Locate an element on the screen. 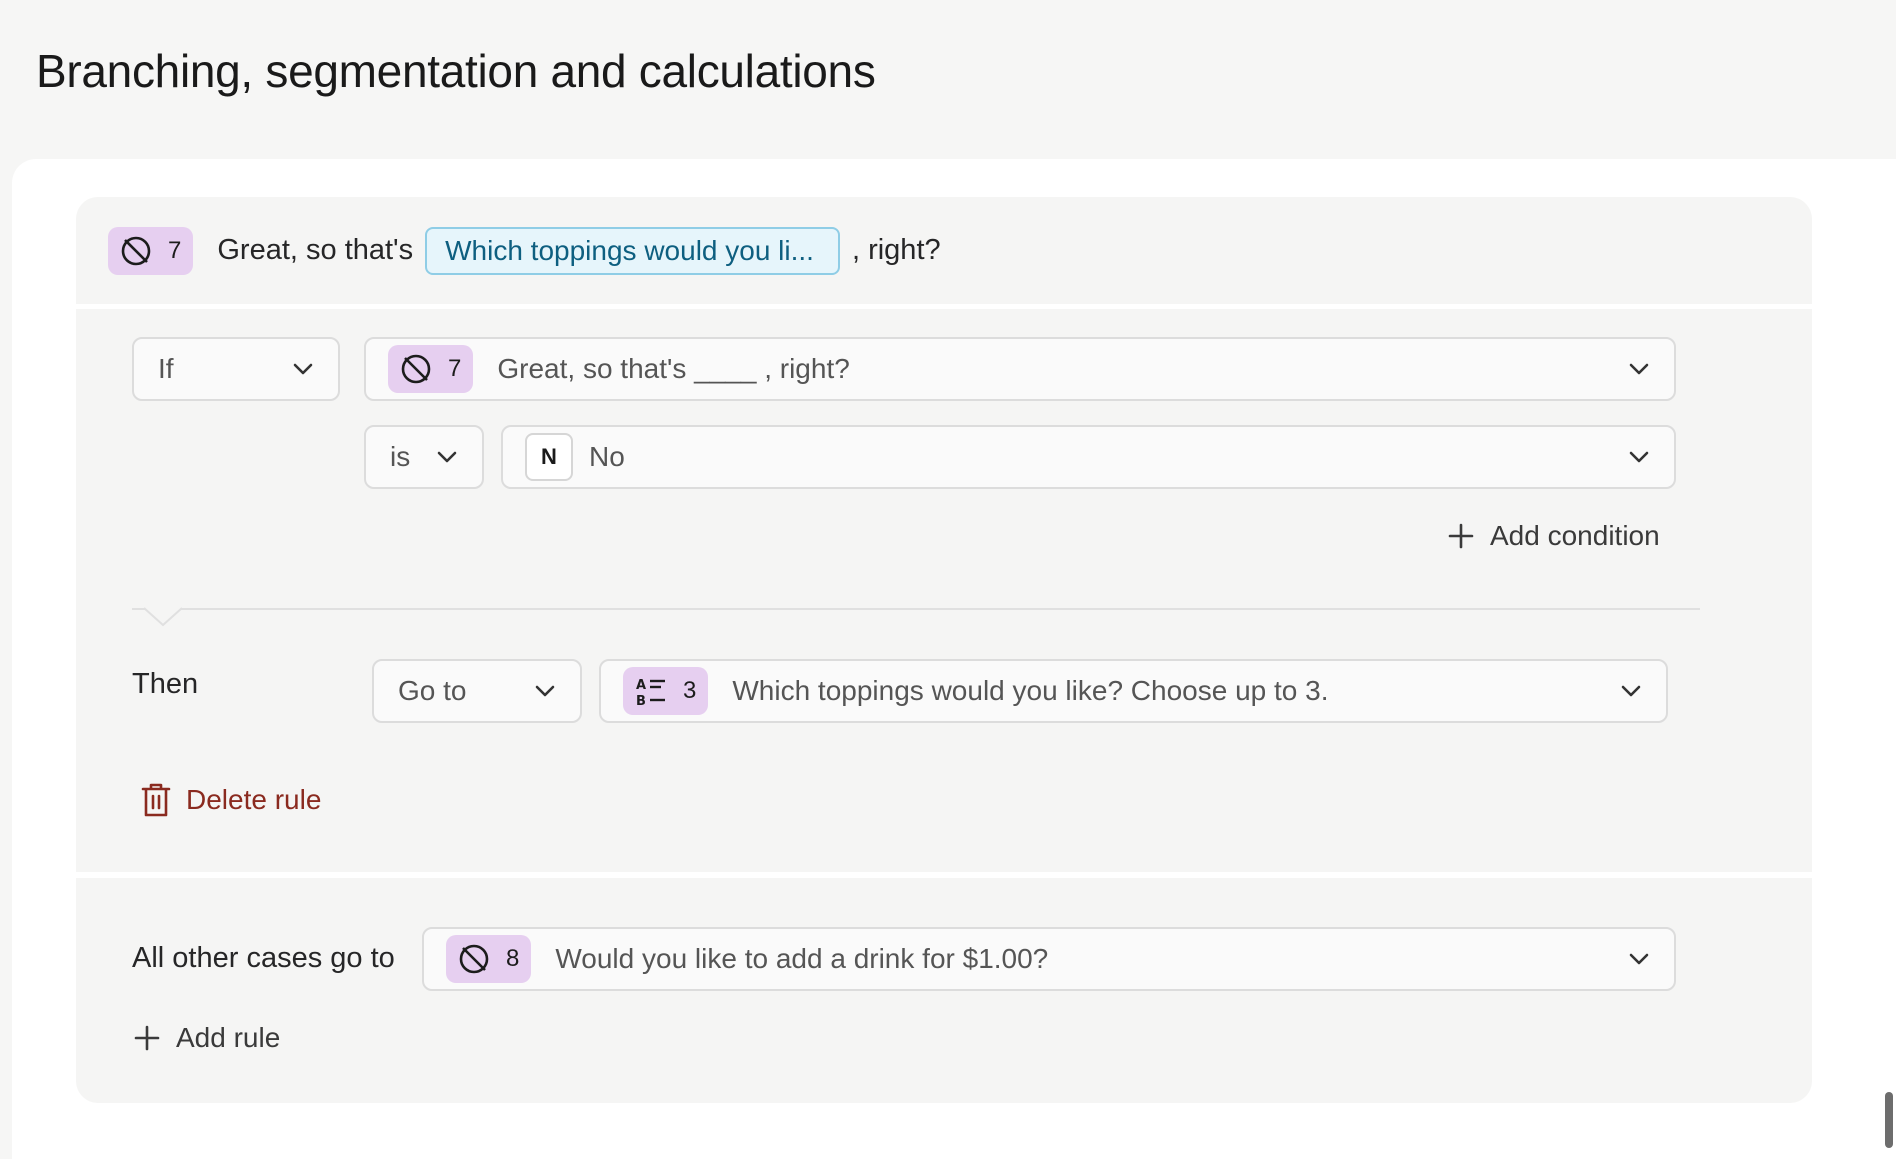  action-select: Go to is located at coordinates (477, 691).